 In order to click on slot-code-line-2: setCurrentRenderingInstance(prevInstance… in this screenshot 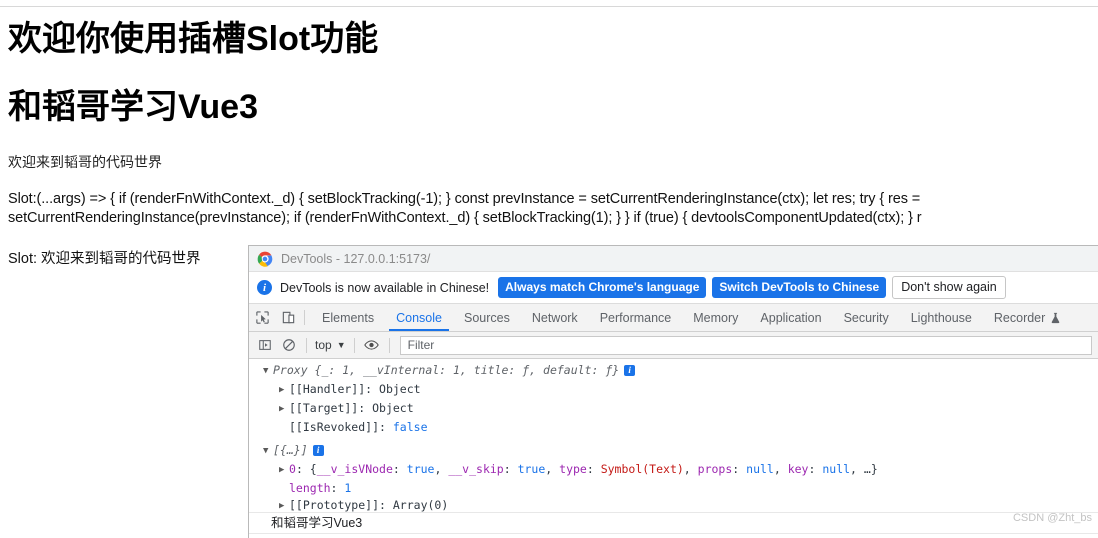, I will do `click(465, 218)`.